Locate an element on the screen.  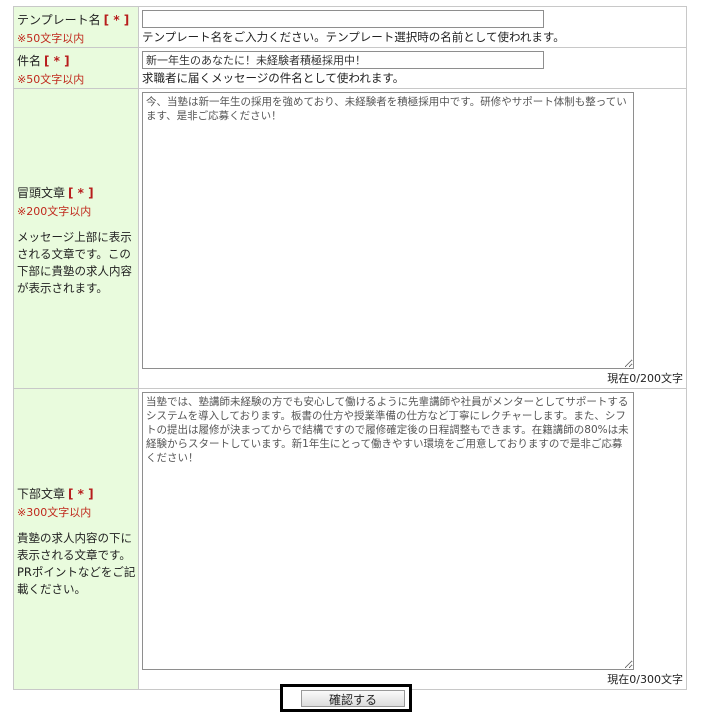
submit-button-frame: 確認する is located at coordinates (346, 698).